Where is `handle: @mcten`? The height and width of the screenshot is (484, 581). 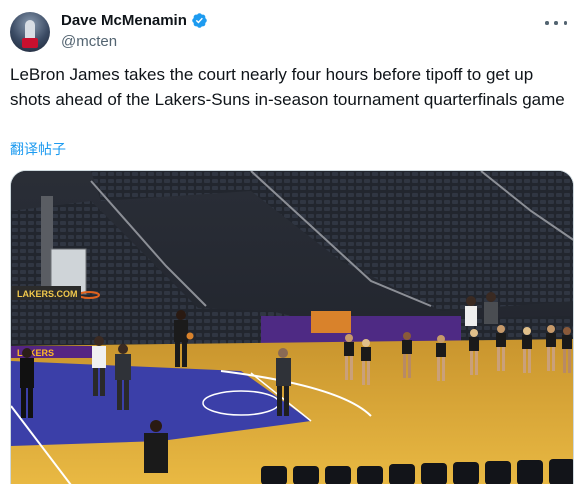 handle: @mcten is located at coordinates (89, 41).